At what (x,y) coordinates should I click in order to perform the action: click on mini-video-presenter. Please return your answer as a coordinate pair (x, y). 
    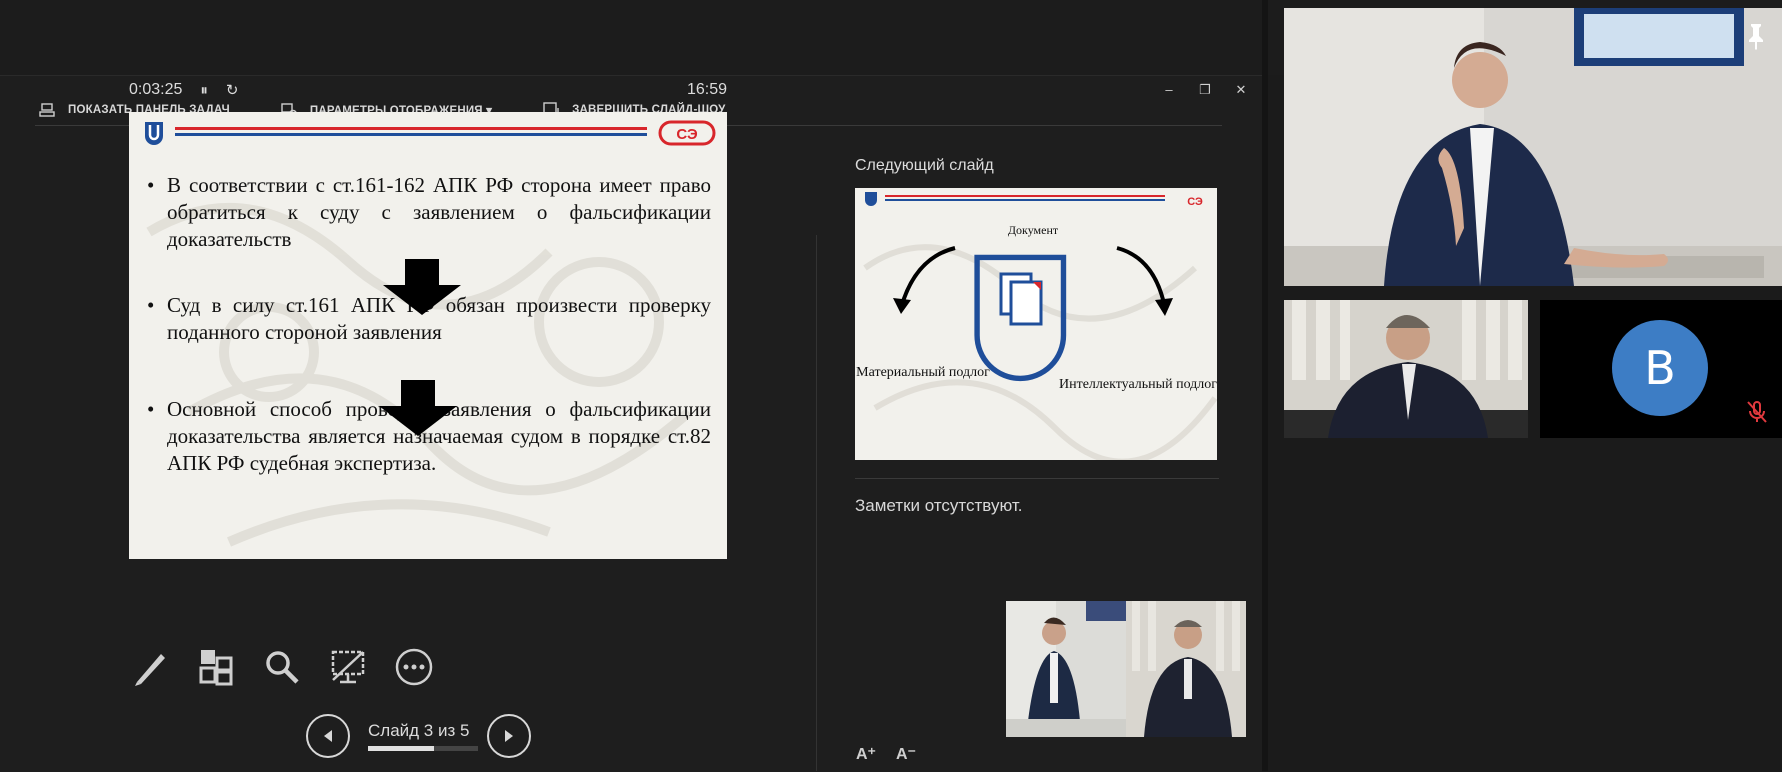
    Looking at the image, I should click on (1066, 669).